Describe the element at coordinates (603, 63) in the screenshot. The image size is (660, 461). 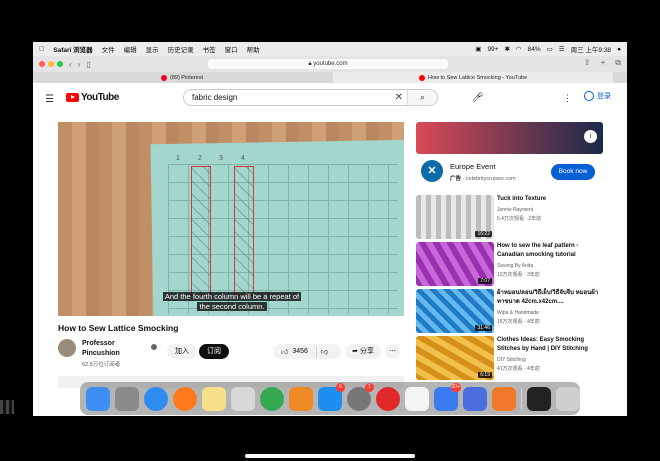
I see `new-tab-icon: +` at that location.